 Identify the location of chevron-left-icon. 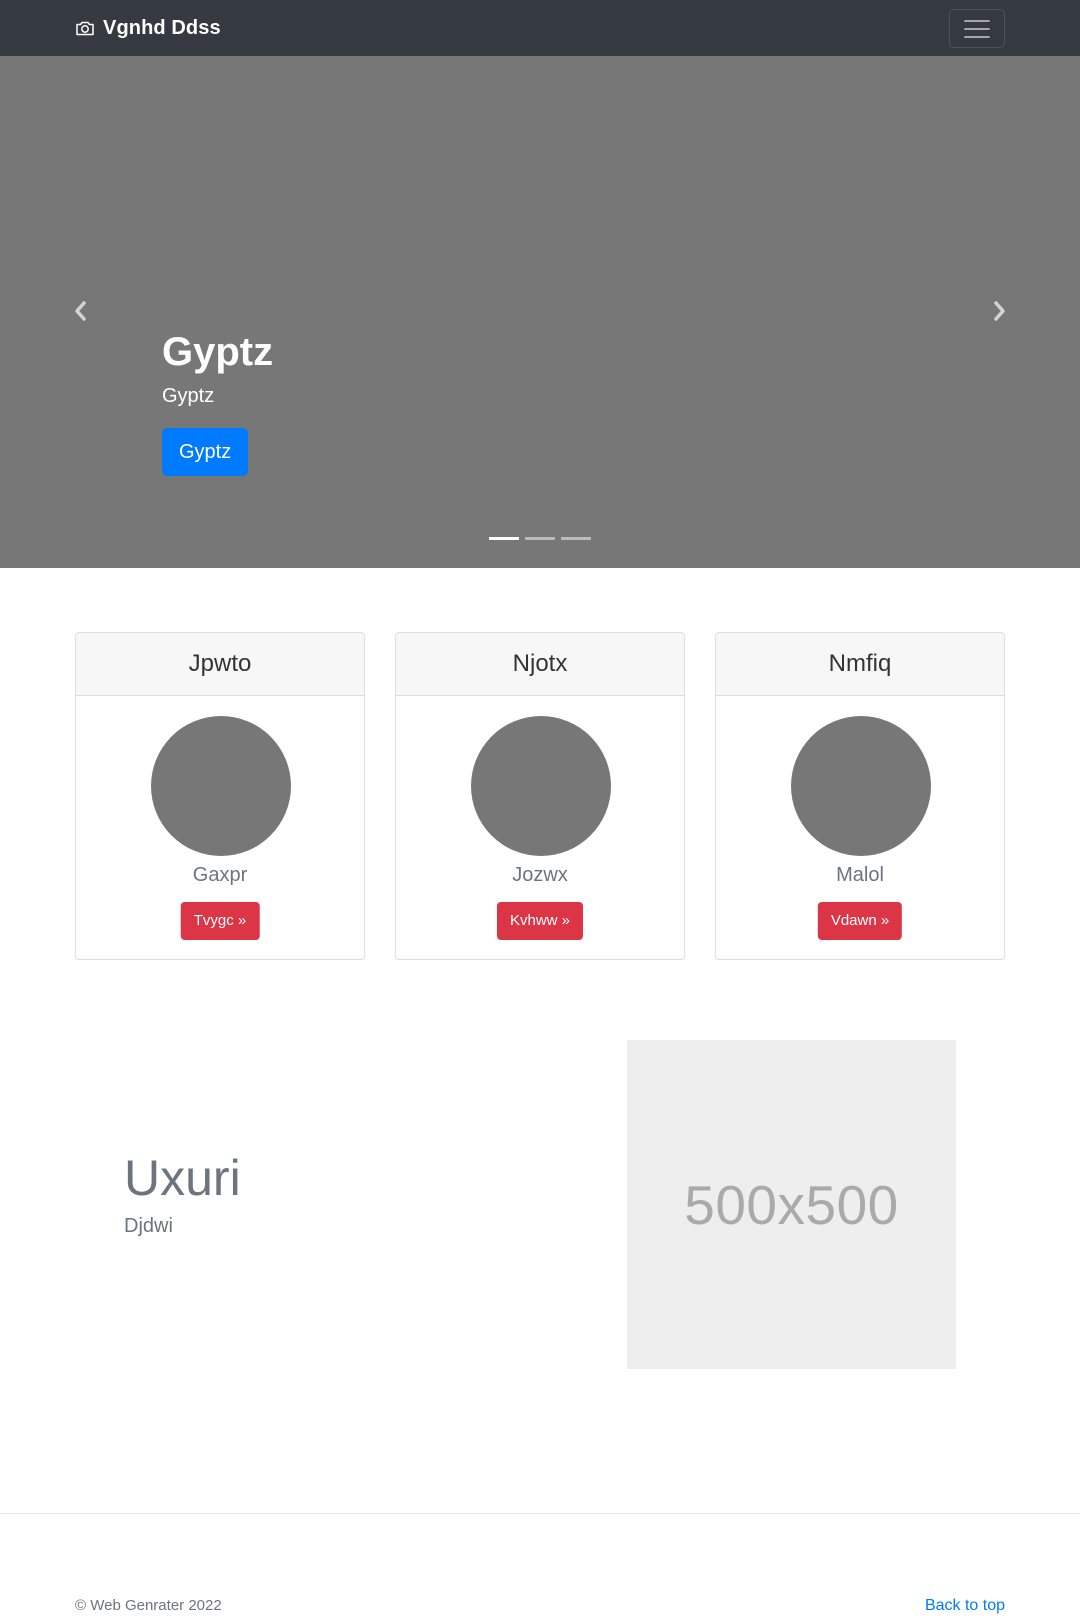
(80, 311).